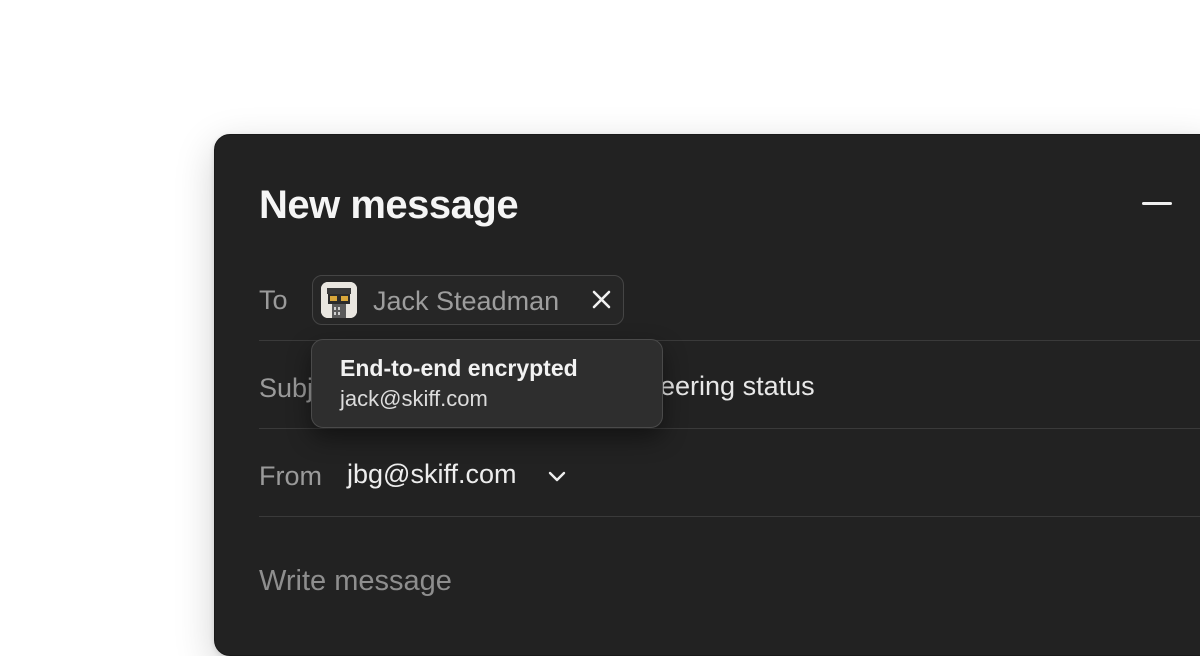 The width and height of the screenshot is (1200, 656). What do you see at coordinates (459, 368) in the screenshot?
I see `encryption-status: End-to-end encrypted` at bounding box center [459, 368].